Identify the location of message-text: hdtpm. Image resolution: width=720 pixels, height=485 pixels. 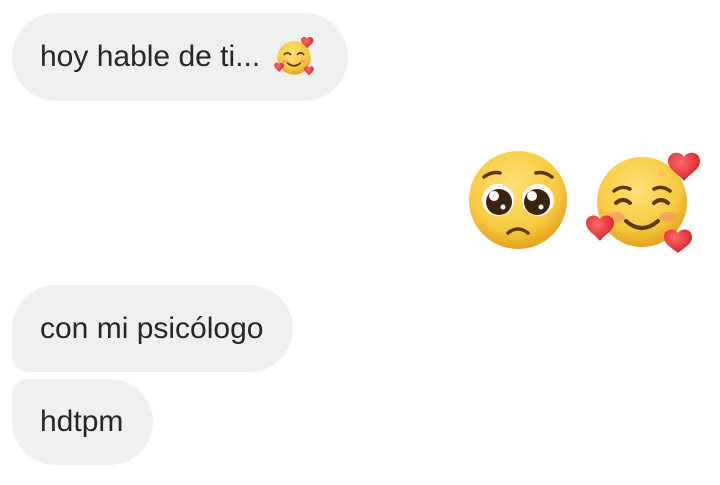
(82, 421).